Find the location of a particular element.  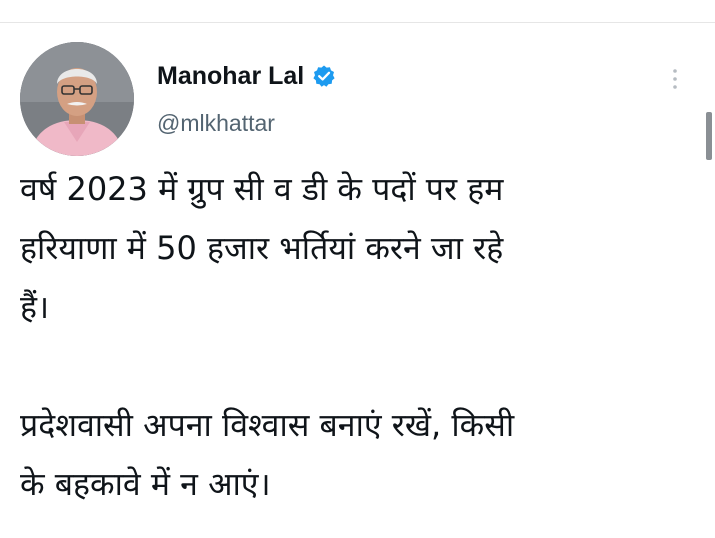

scrollbar-thumb is located at coordinates (709, 136).